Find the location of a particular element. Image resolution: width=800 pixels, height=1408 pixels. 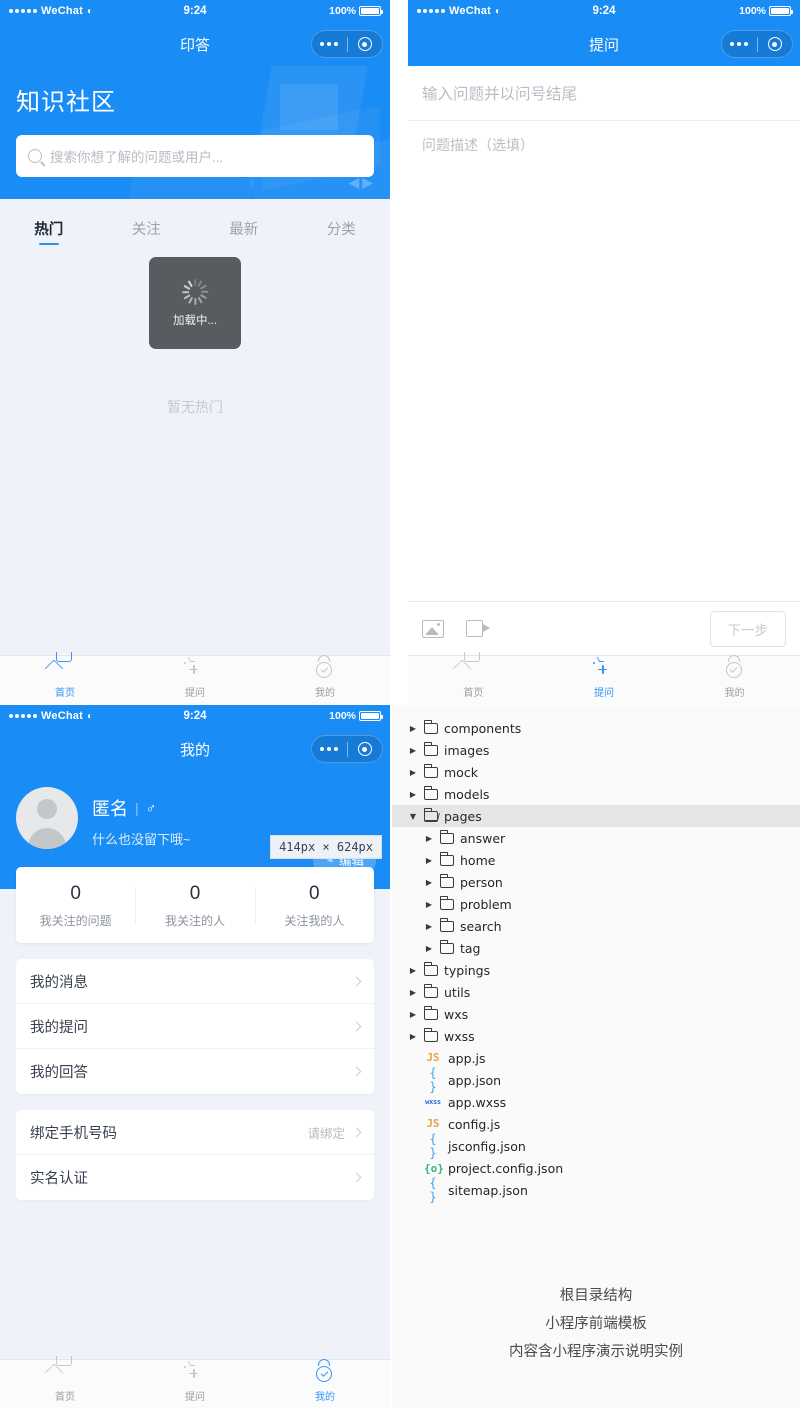

tree-folder-row: ▶ mock is located at coordinates (604, 772).